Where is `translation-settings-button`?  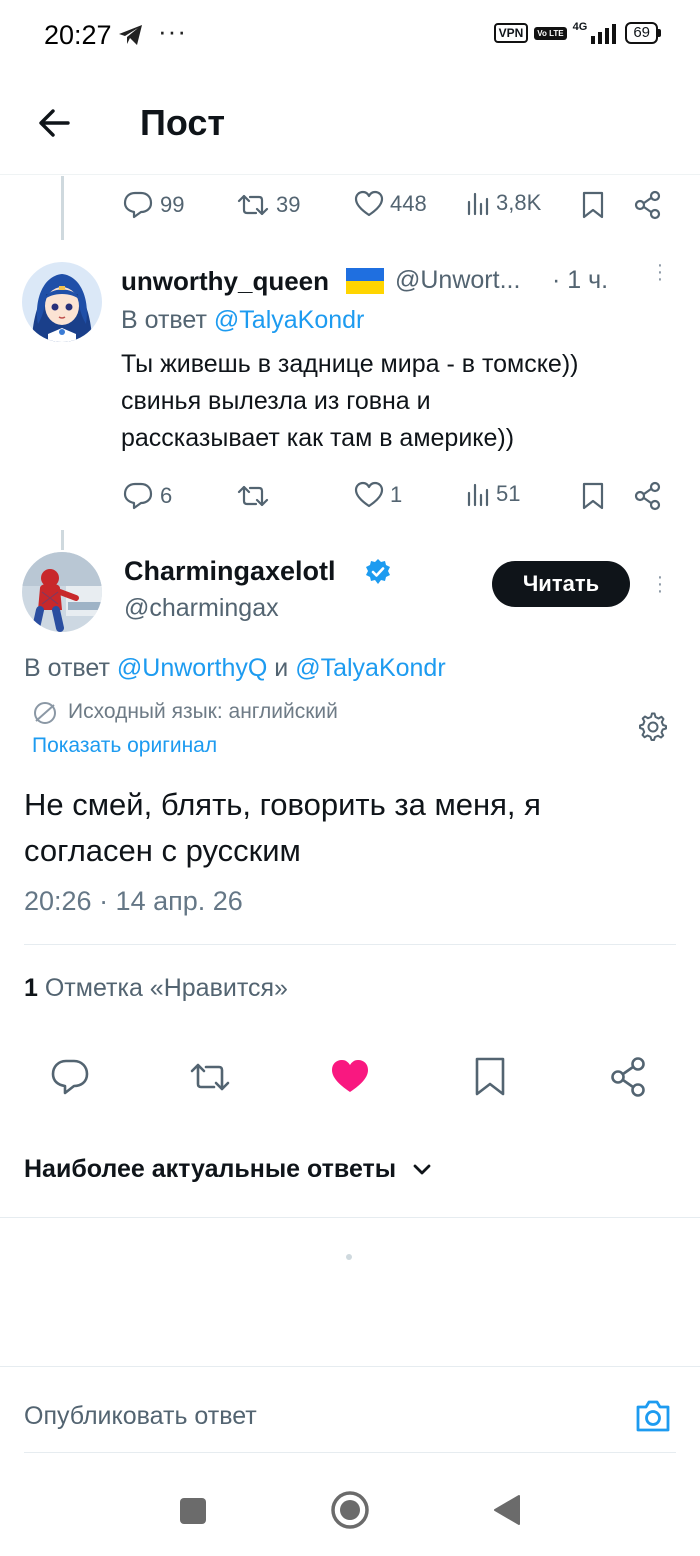
translation-settings-button is located at coordinates (653, 727).